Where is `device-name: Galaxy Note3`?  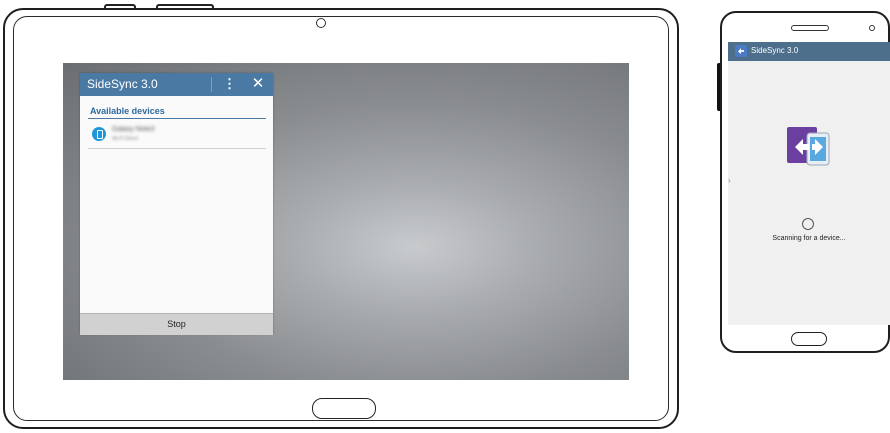
device-name: Galaxy Note3 is located at coordinates (133, 129).